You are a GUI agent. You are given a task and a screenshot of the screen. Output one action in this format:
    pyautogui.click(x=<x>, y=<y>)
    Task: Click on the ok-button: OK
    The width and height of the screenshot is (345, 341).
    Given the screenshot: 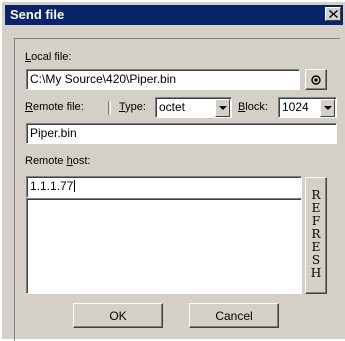 What is the action you would take?
    pyautogui.click(x=118, y=315)
    